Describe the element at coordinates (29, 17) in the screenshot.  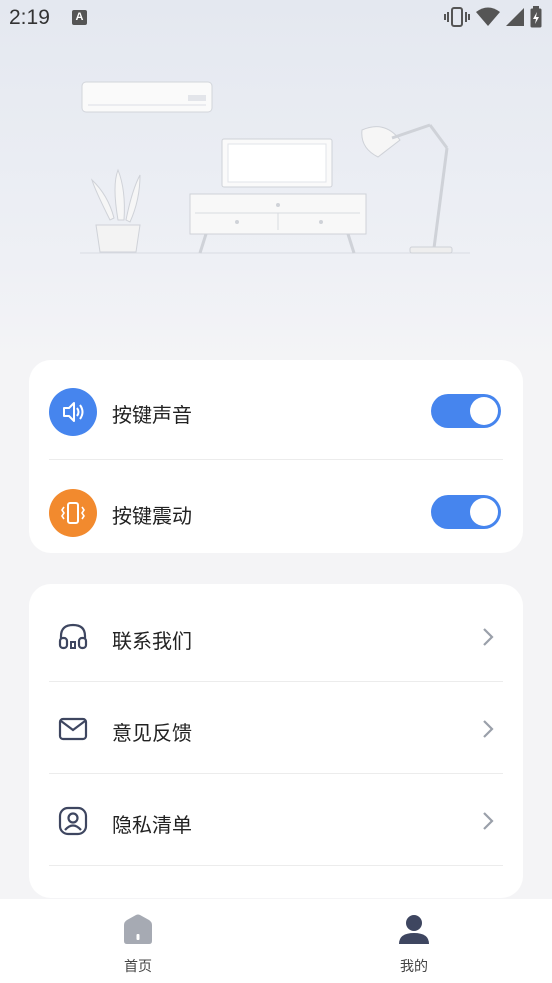
I see `status-time: 2:19` at that location.